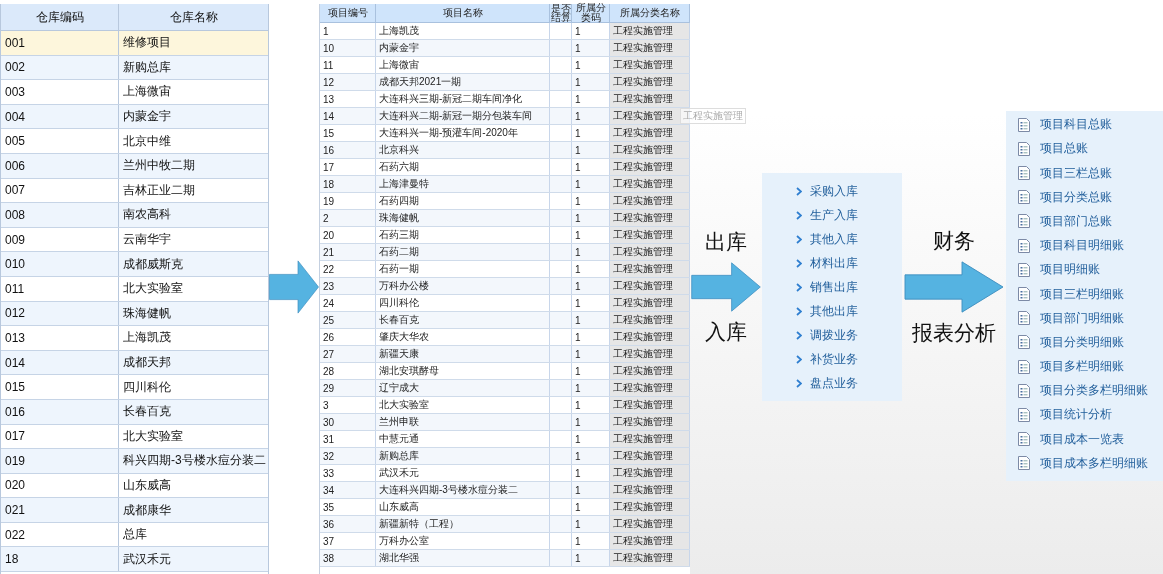 This screenshot has width=1163, height=574. Describe the element at coordinates (1084, 148) in the screenshot. I see `menu-item: 项目总账` at that location.